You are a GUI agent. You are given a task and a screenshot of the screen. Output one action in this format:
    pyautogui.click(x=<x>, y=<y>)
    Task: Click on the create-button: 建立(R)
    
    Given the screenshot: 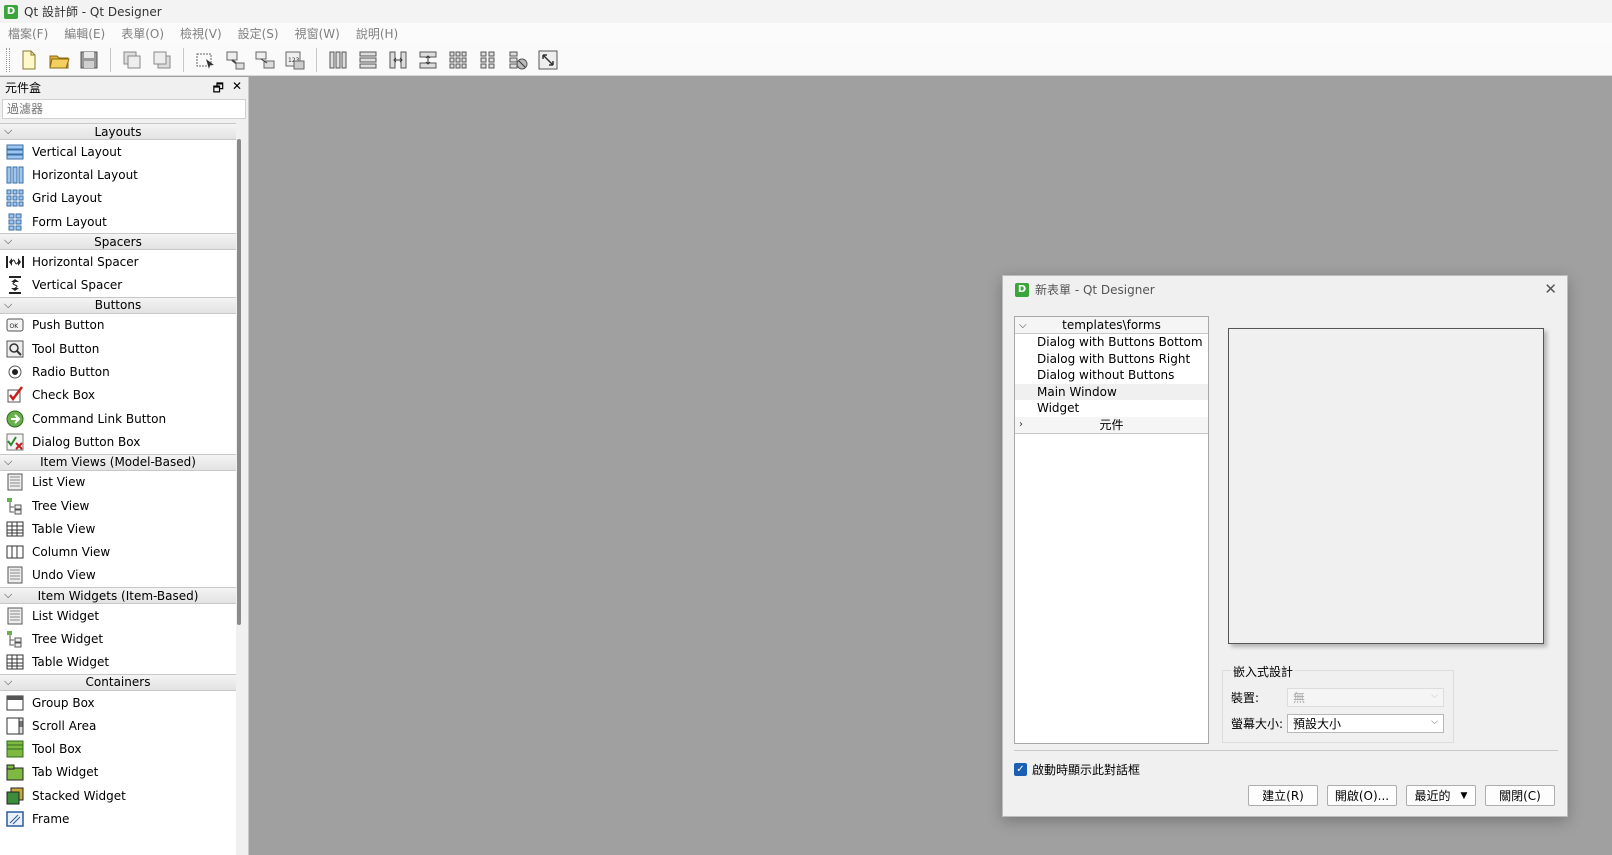 What is the action you would take?
    pyautogui.click(x=1283, y=795)
    